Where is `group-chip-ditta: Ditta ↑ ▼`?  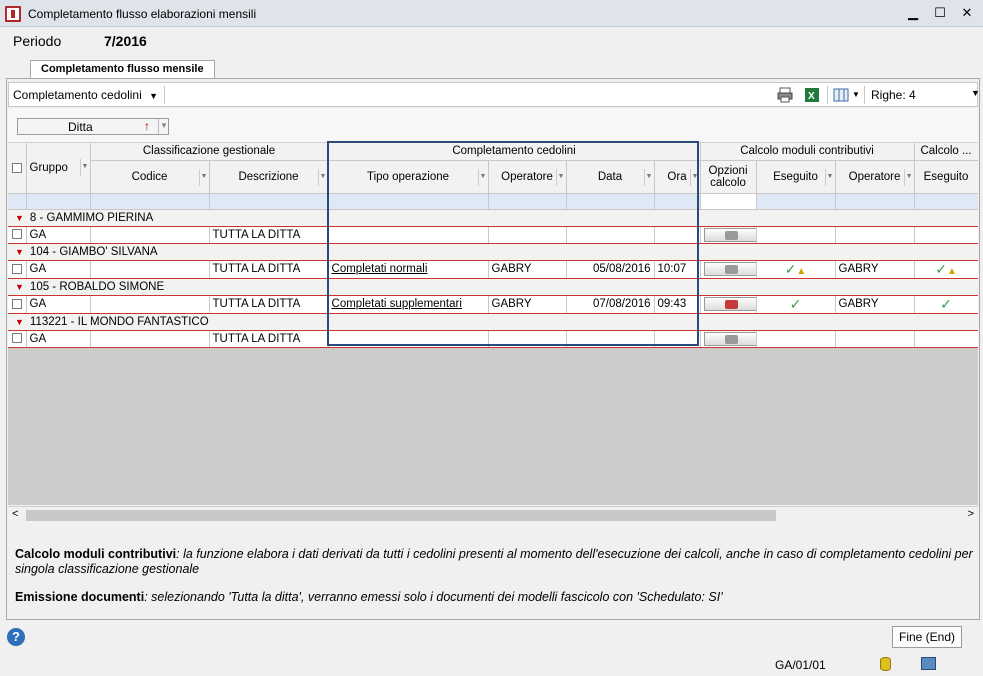 group-chip-ditta: Ditta ↑ ▼ is located at coordinates (93, 126).